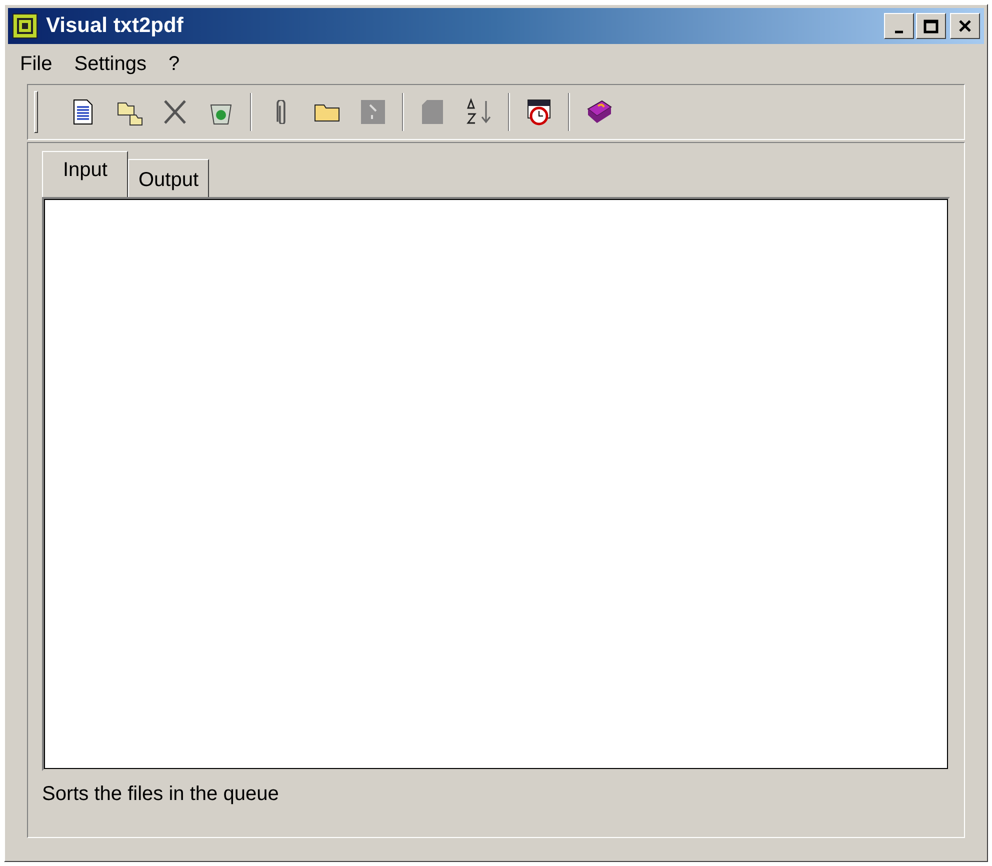 Image resolution: width=992 pixels, height=866 pixels. What do you see at coordinates (36, 64) in the screenshot?
I see `menu-item: File` at bounding box center [36, 64].